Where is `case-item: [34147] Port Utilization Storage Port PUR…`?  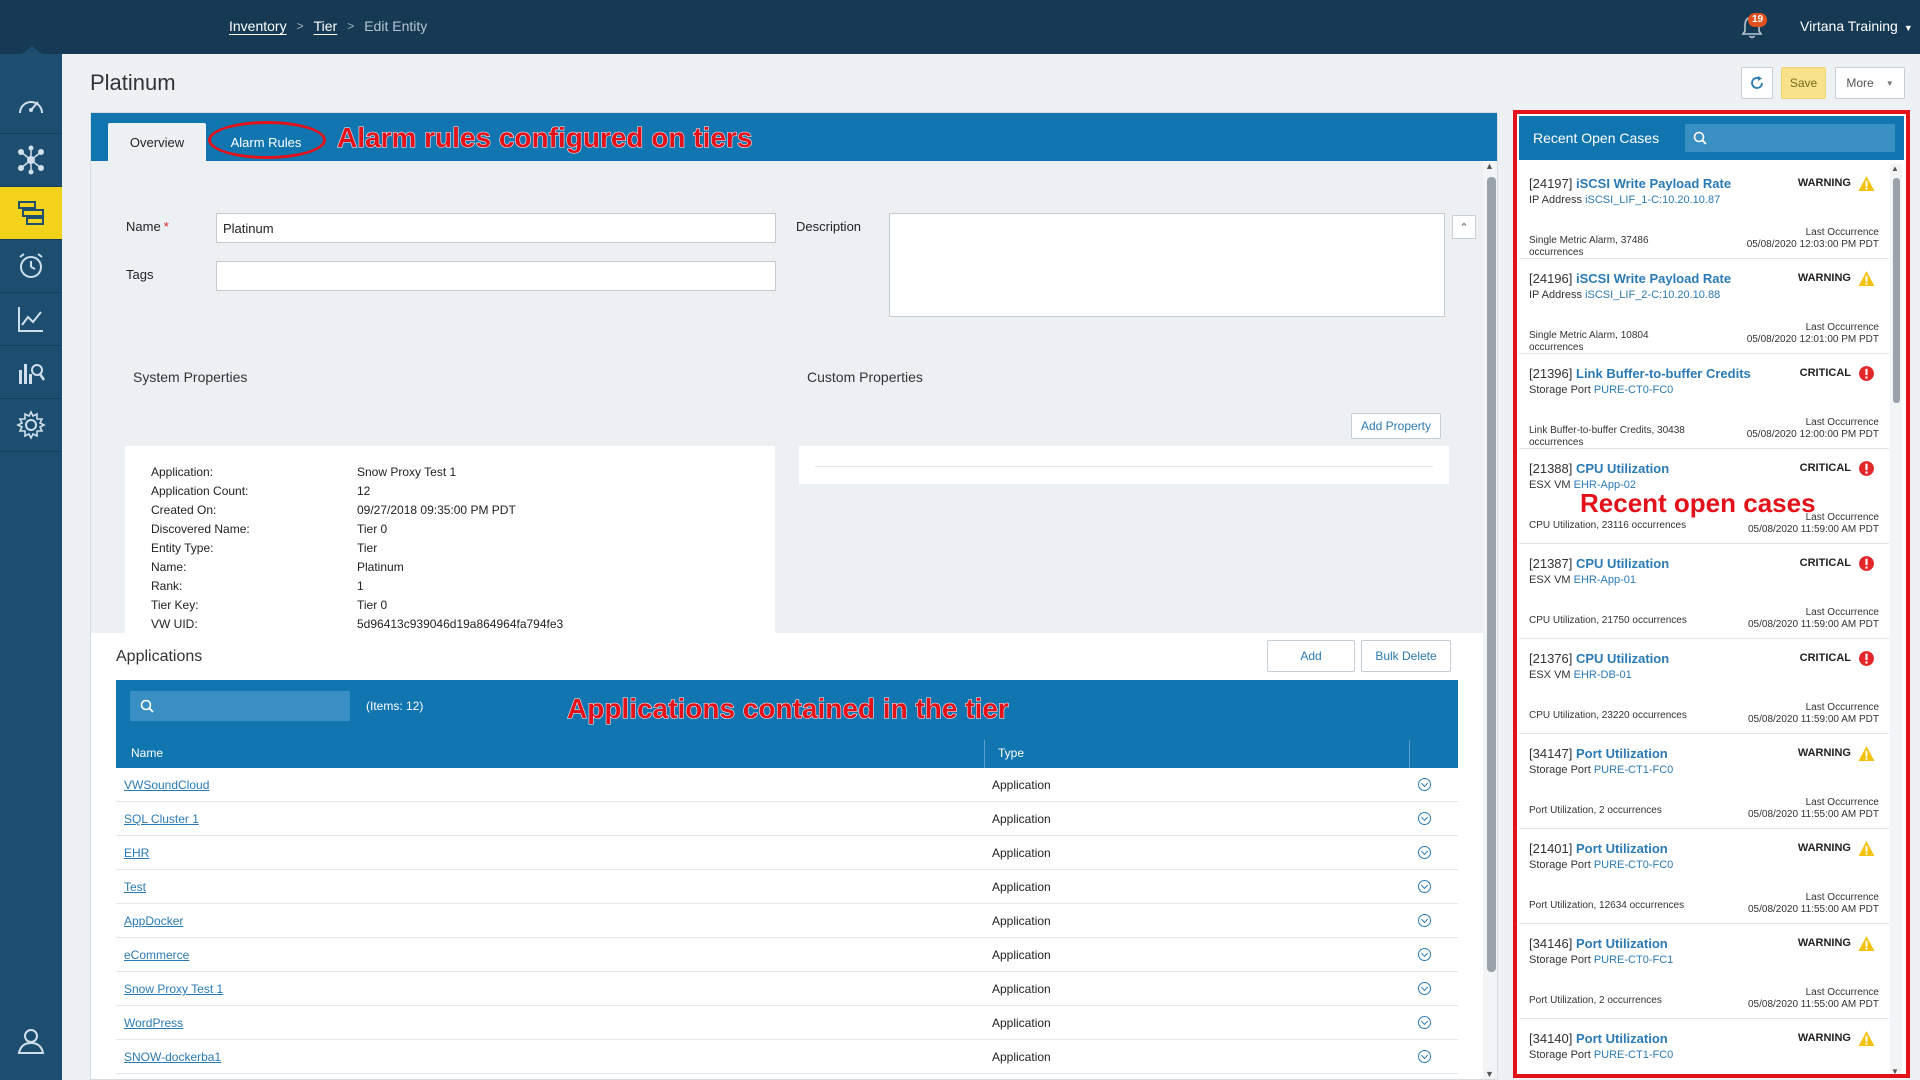 case-item: [34147] Port Utilization Storage Port PUR… is located at coordinates (1704, 781).